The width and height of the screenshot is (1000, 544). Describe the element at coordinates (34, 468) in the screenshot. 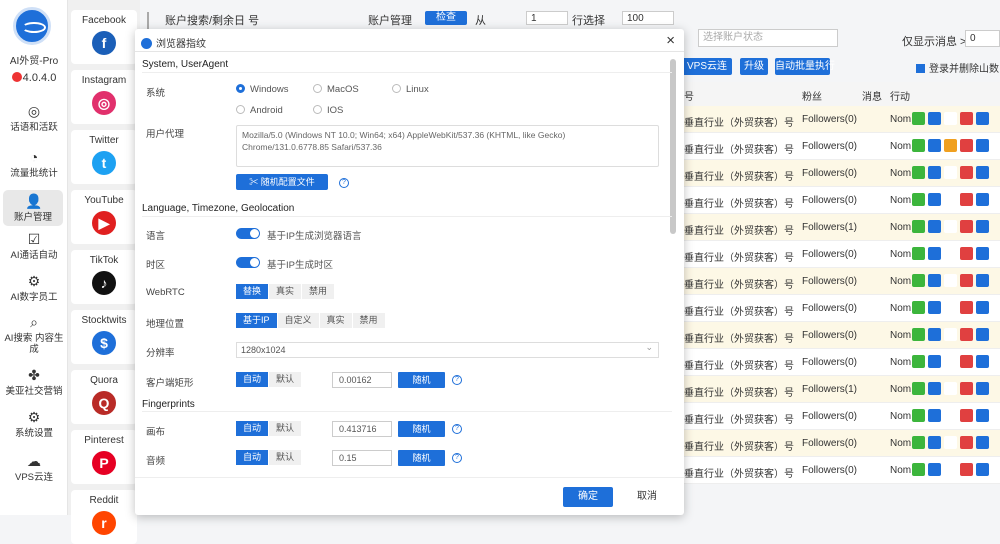

I see `sidebar-item: ☁ VPS云连` at that location.